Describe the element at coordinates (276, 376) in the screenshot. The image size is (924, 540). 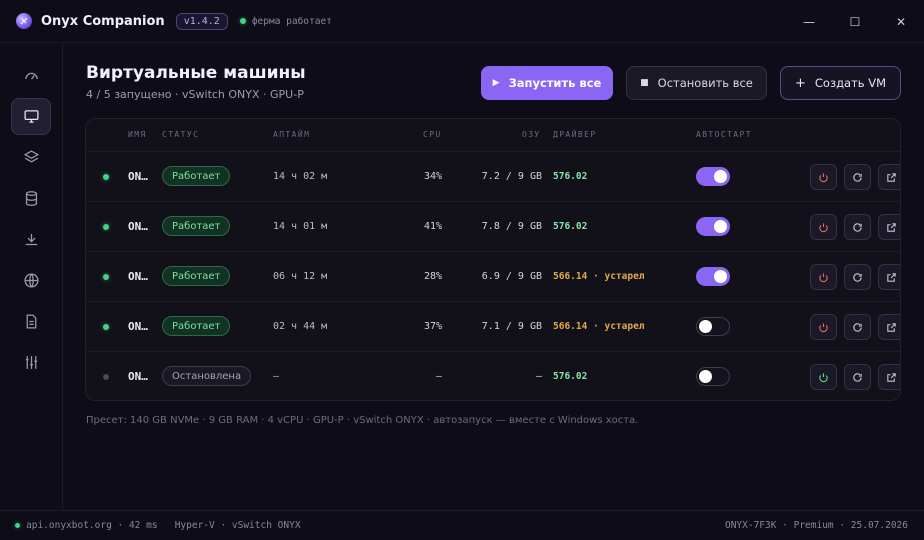
I see `vm-uptime: —` at that location.